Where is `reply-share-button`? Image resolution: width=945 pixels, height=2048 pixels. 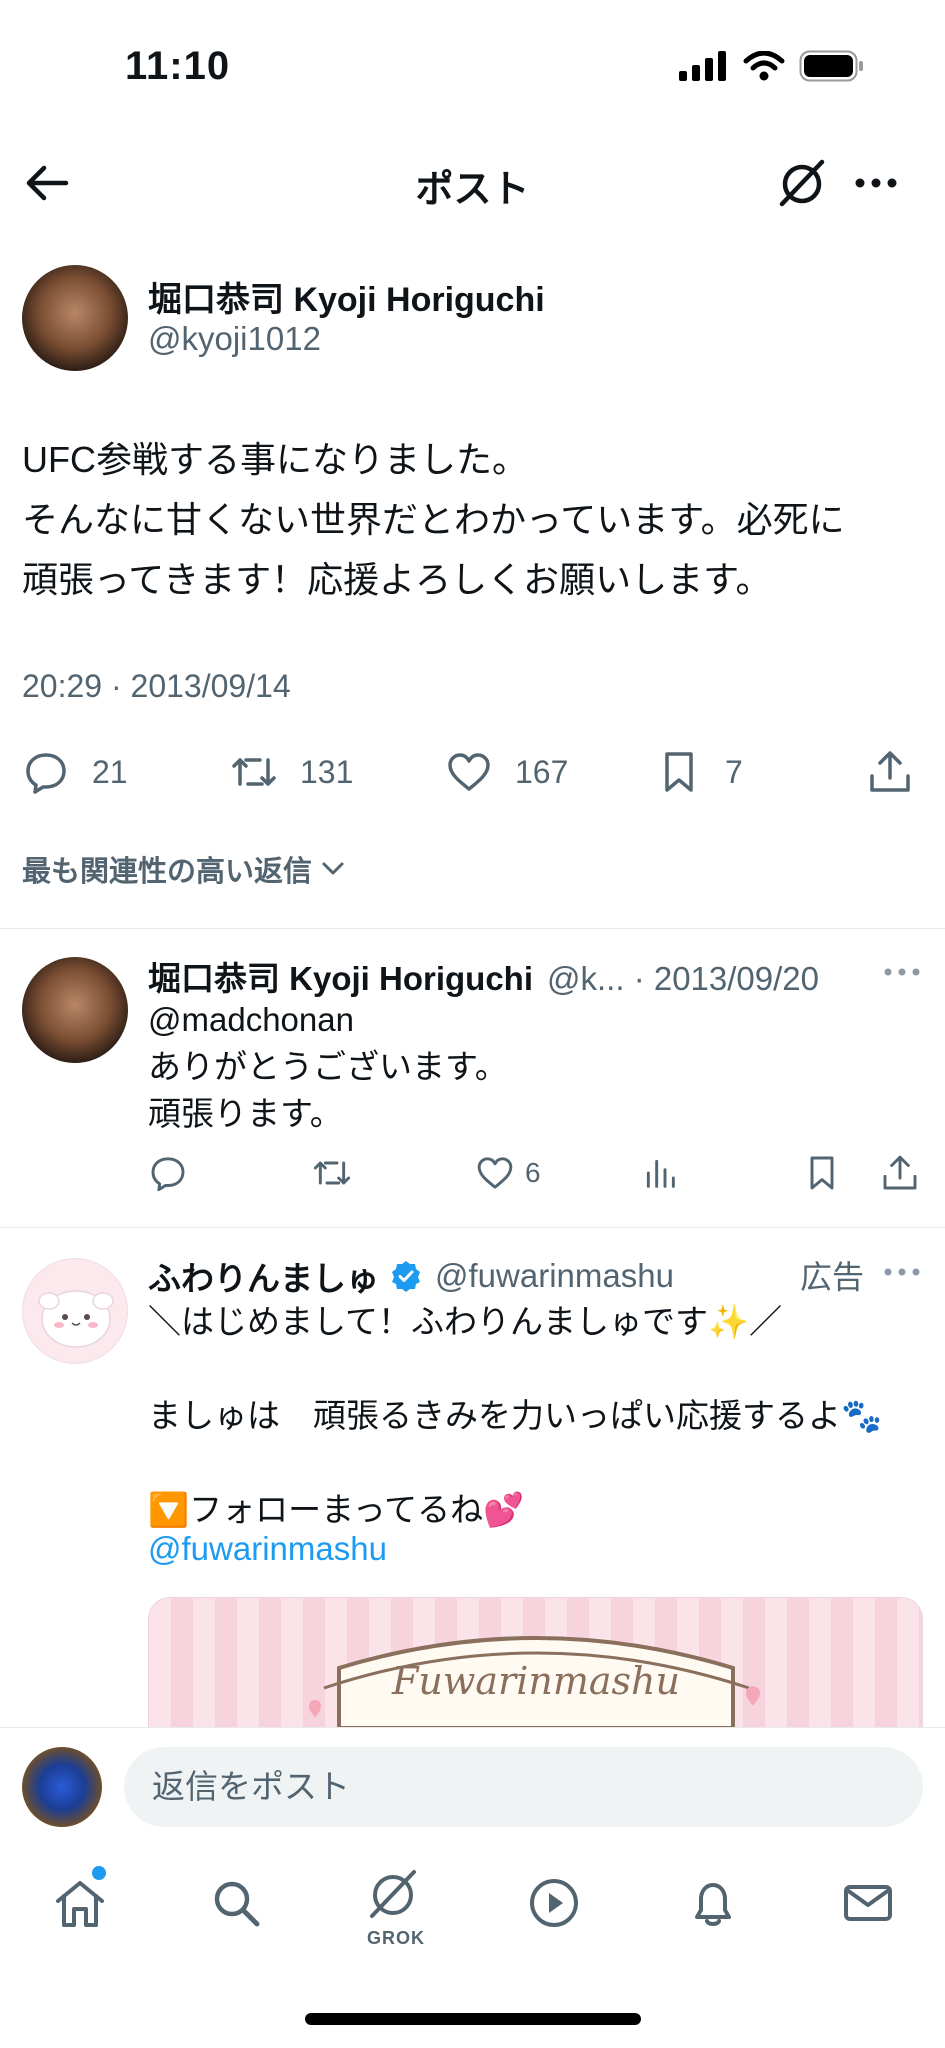 reply-share-button is located at coordinates (900, 1173).